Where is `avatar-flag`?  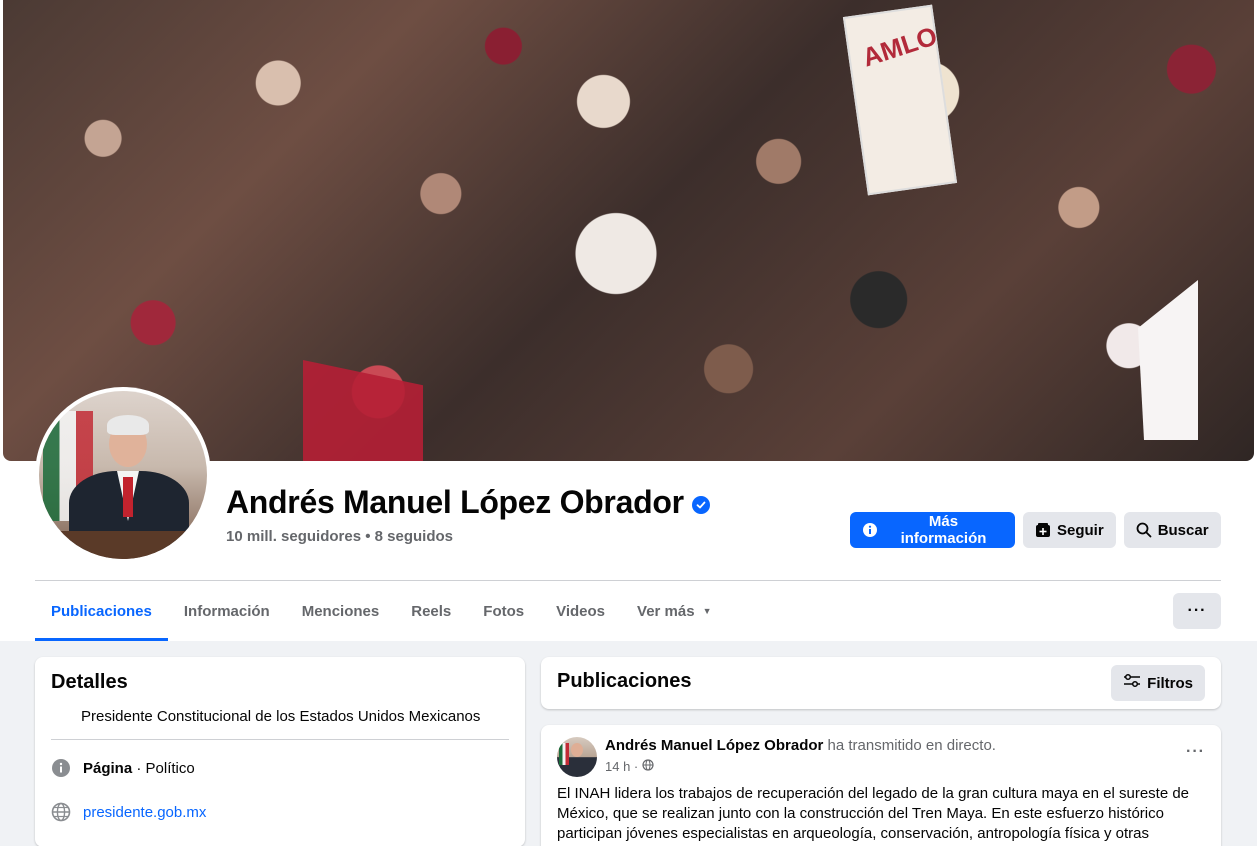 avatar-flag is located at coordinates (564, 754).